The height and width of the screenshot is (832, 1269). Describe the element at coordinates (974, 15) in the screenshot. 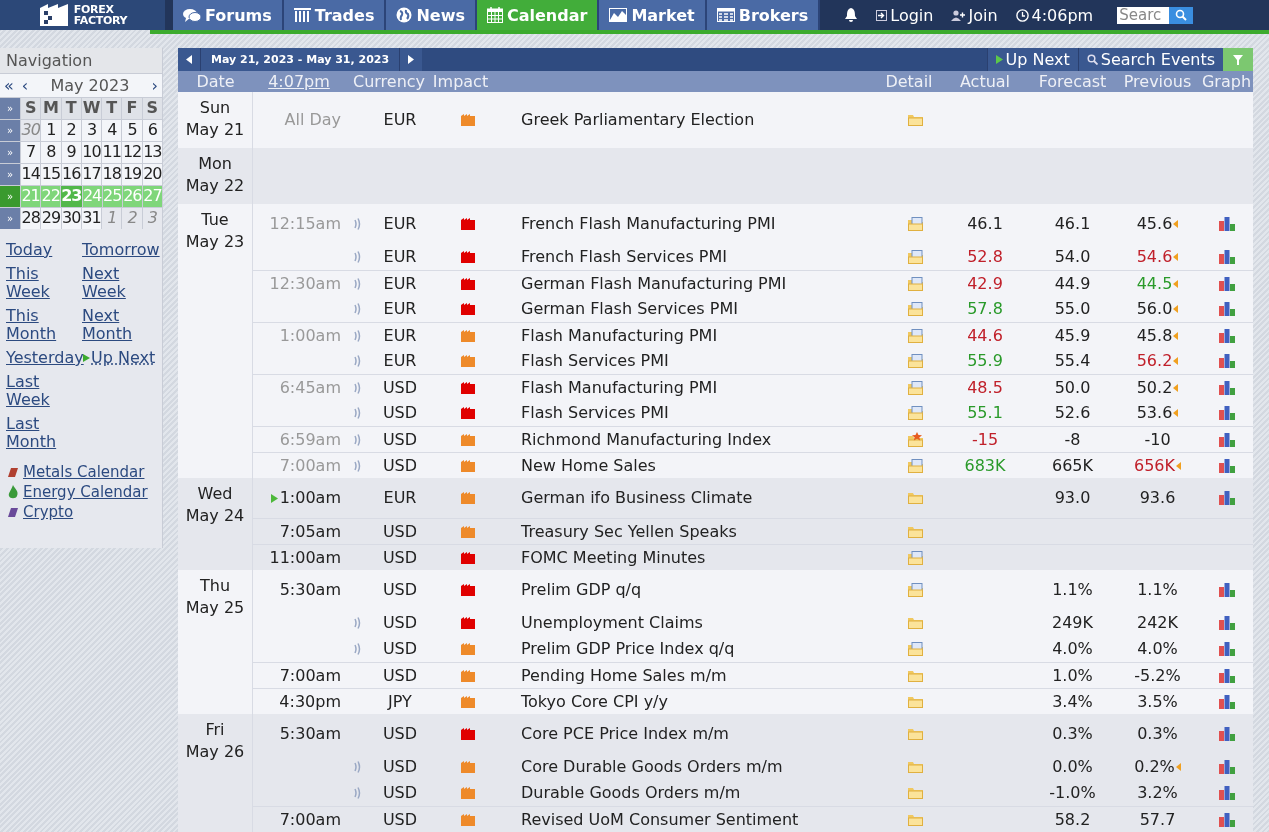

I see `join-link: Join` at that location.